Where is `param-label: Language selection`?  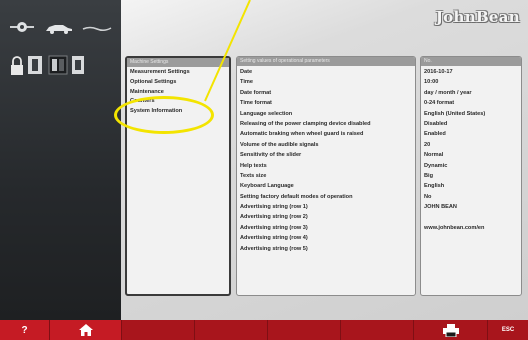 param-label: Language selection is located at coordinates (326, 114).